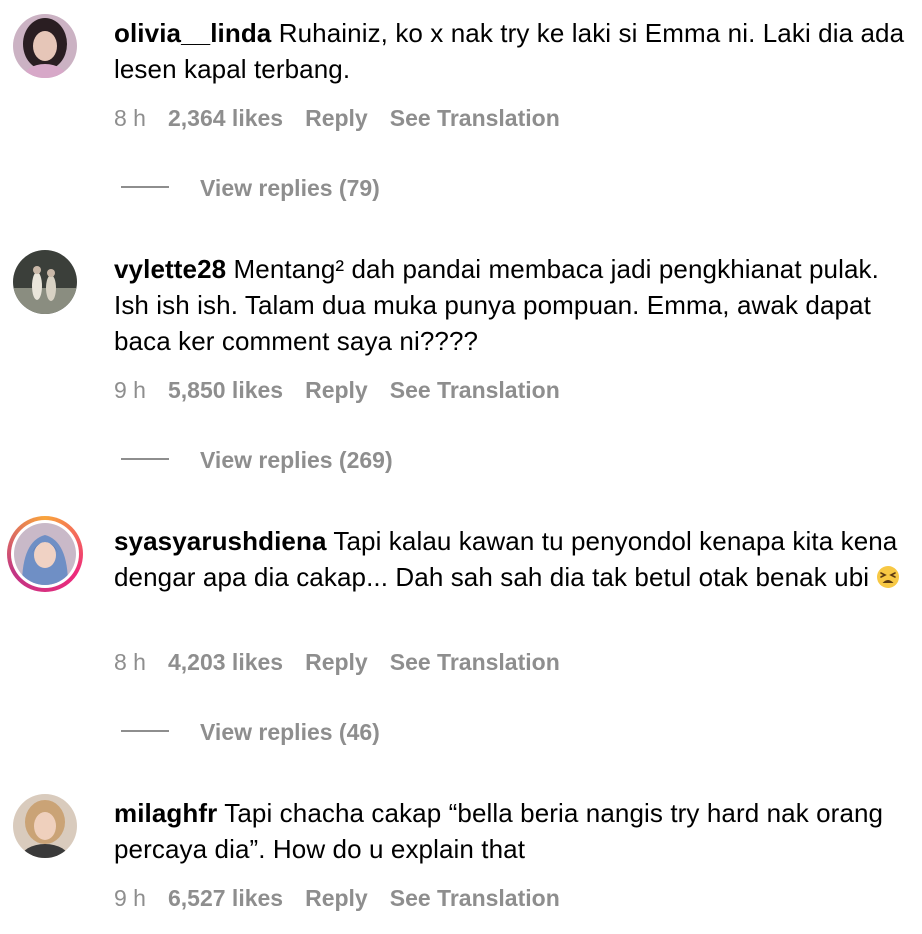 The height and width of the screenshot is (934, 922). What do you see at coordinates (290, 188) in the screenshot?
I see `view-replies-label: View replies (79)` at bounding box center [290, 188].